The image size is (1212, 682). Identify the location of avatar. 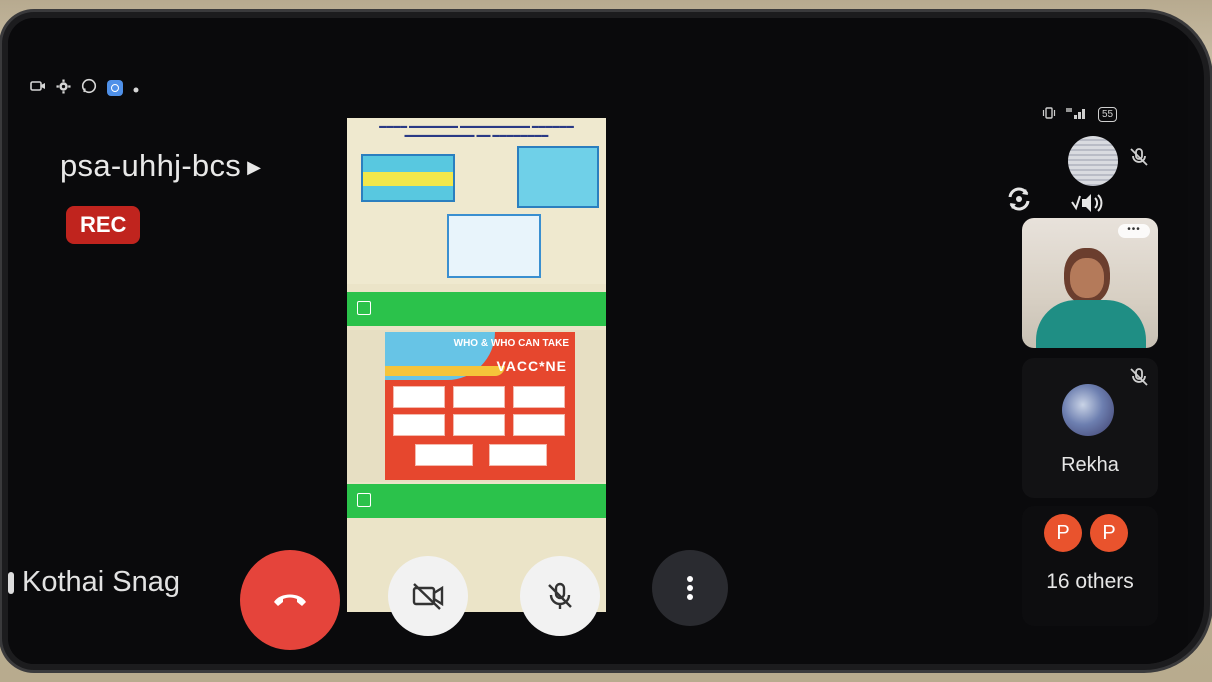
(1088, 410).